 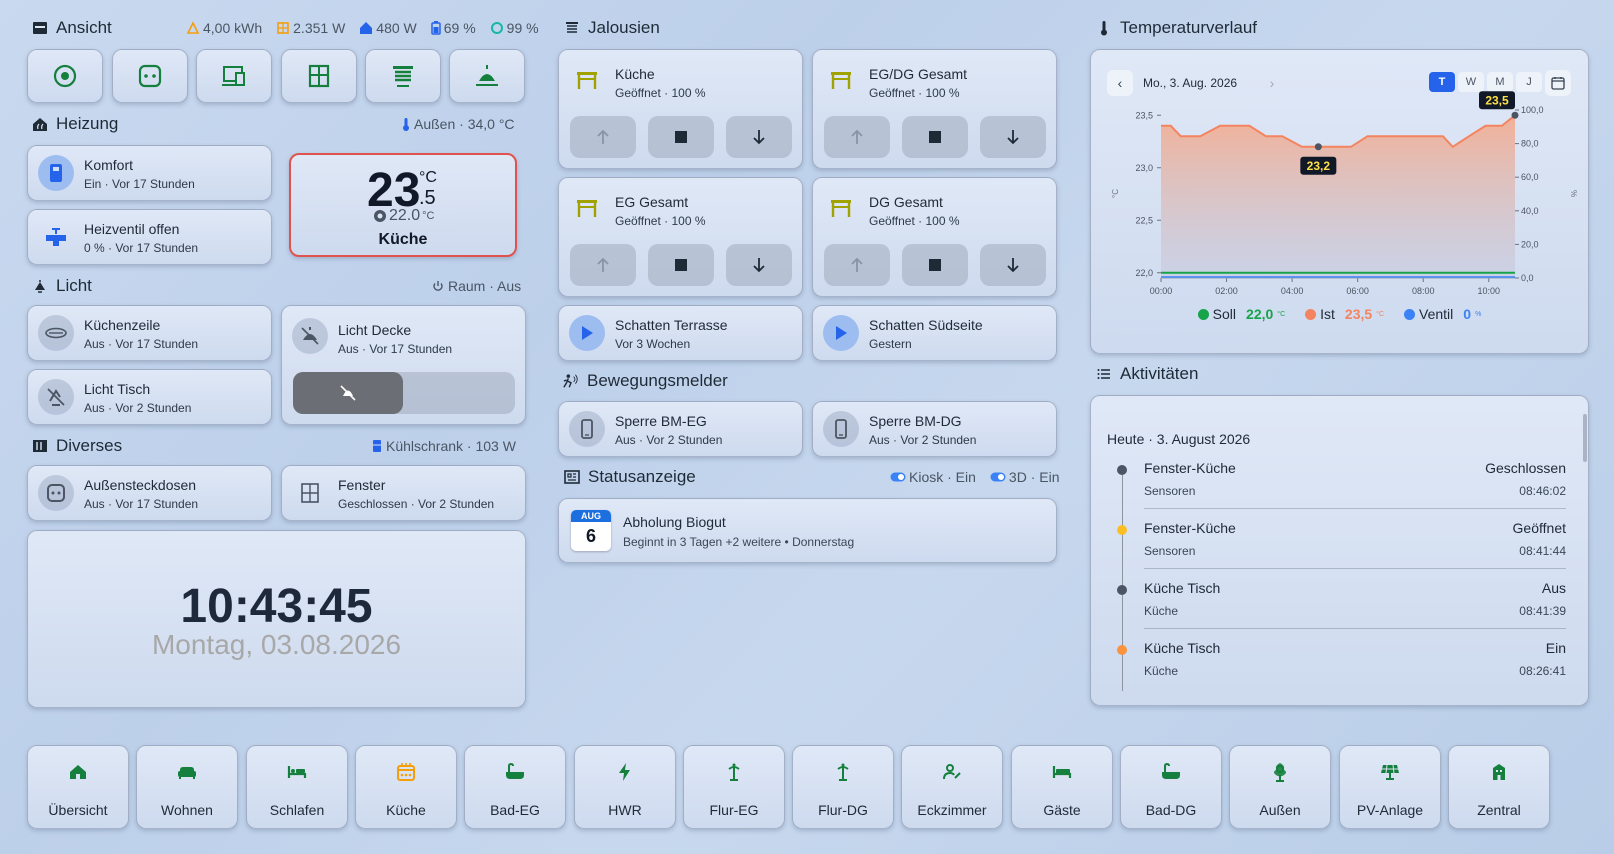 What do you see at coordinates (1171, 787) in the screenshot?
I see `nav-bad-dg: Bad-DG` at bounding box center [1171, 787].